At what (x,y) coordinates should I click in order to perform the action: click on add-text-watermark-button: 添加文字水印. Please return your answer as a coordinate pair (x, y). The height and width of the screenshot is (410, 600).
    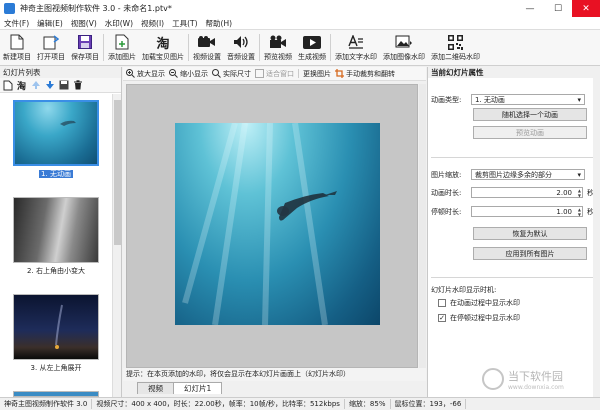
    Looking at the image, I should click on (356, 47).